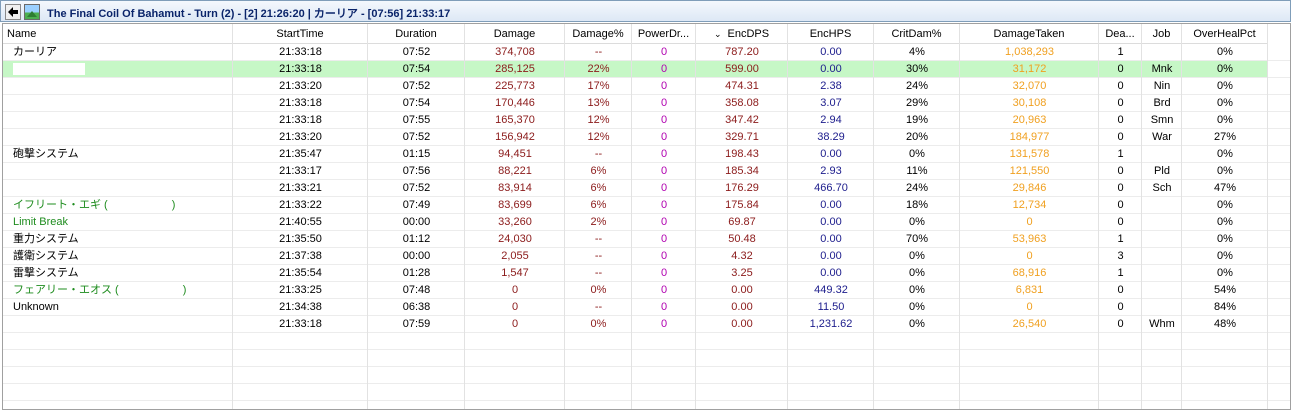 This screenshot has width=1293, height=412. I want to click on cell-overheal: 47%, so click(1225, 188).